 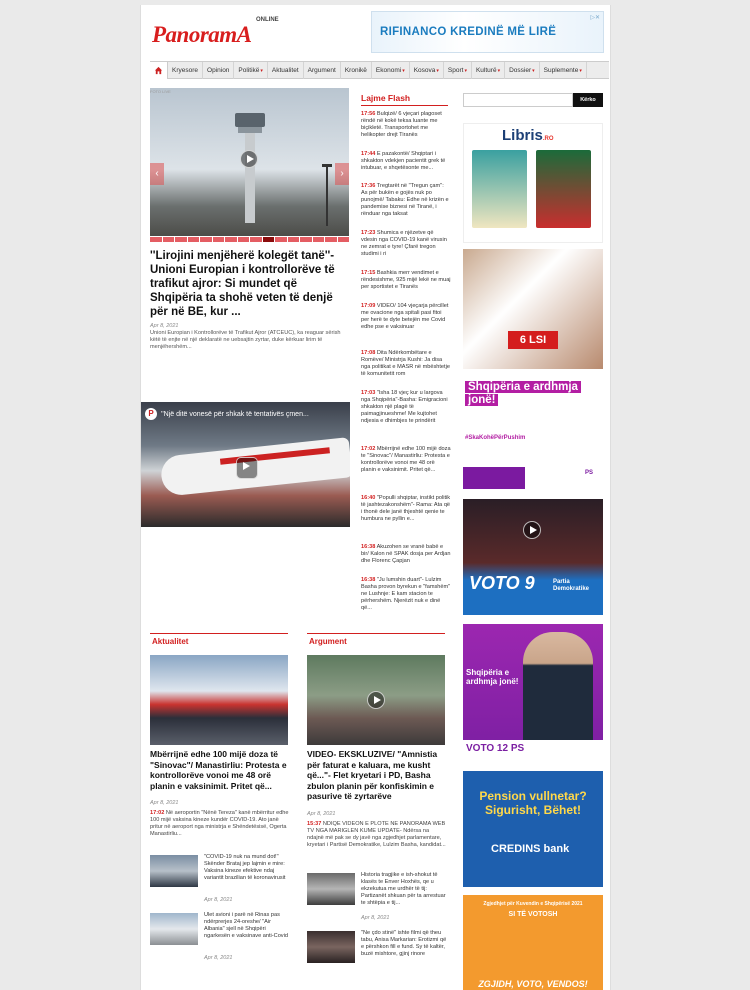 I want to click on nav-item-kosova: Kosova, so click(x=427, y=70).